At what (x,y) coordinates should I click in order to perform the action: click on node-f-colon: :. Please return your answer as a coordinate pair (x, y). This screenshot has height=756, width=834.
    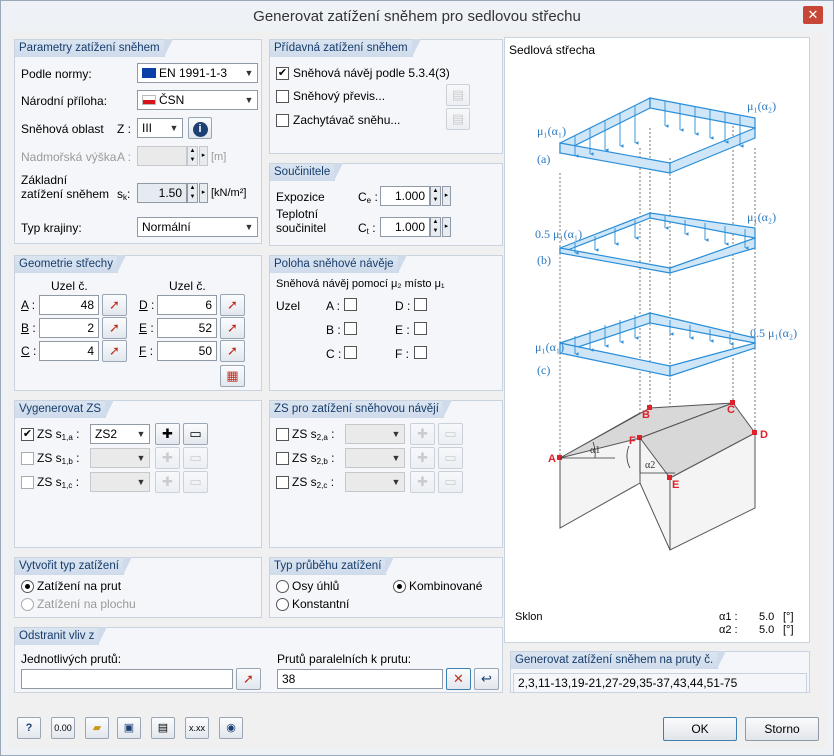
    Looking at the image, I should click on (151, 351).